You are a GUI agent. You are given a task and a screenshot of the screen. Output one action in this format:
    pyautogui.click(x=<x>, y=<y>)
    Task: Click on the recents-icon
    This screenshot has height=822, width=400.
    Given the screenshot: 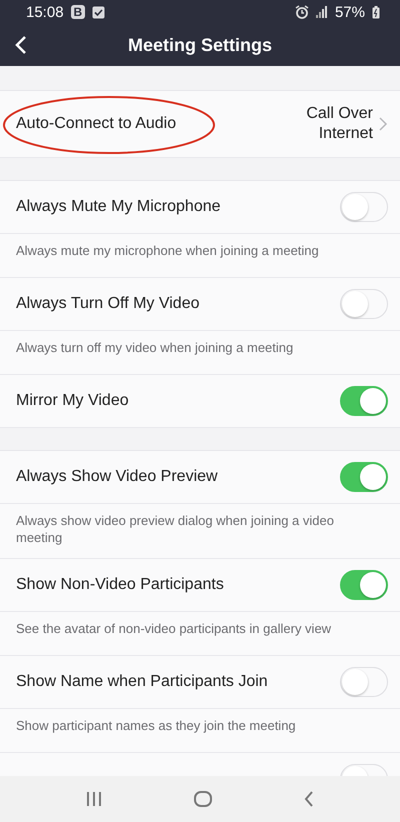 What is the action you would take?
    pyautogui.click(x=94, y=799)
    